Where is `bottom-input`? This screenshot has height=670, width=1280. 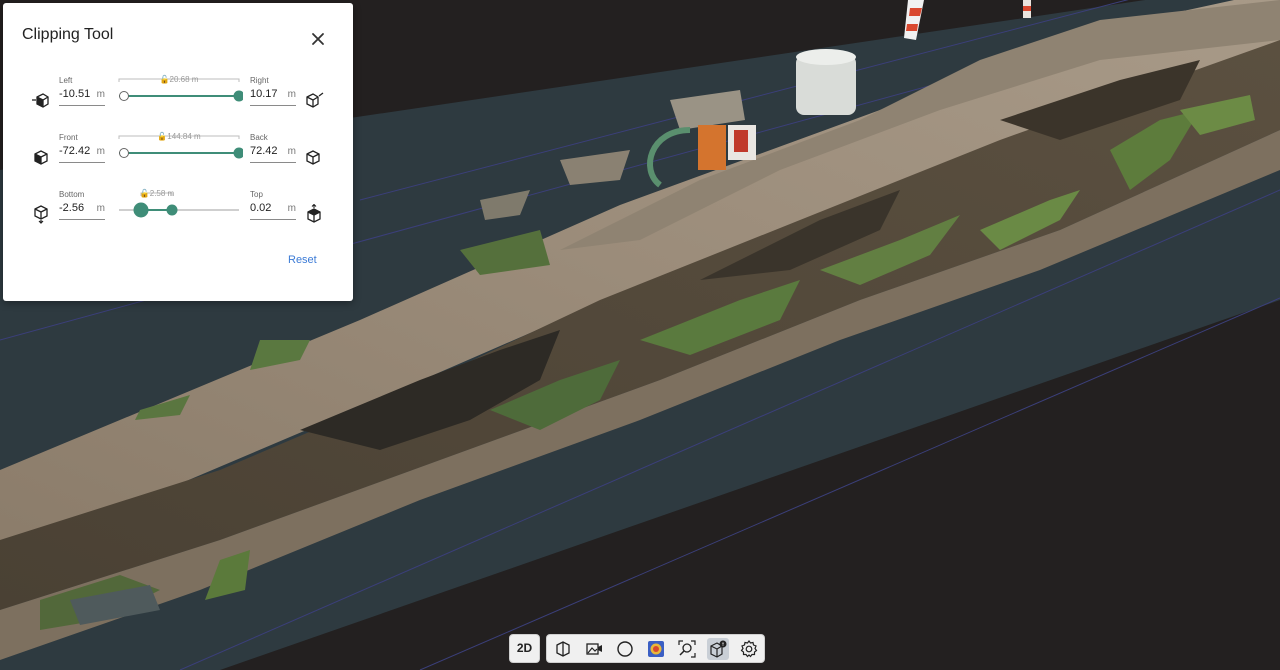 bottom-input is located at coordinates (76, 208).